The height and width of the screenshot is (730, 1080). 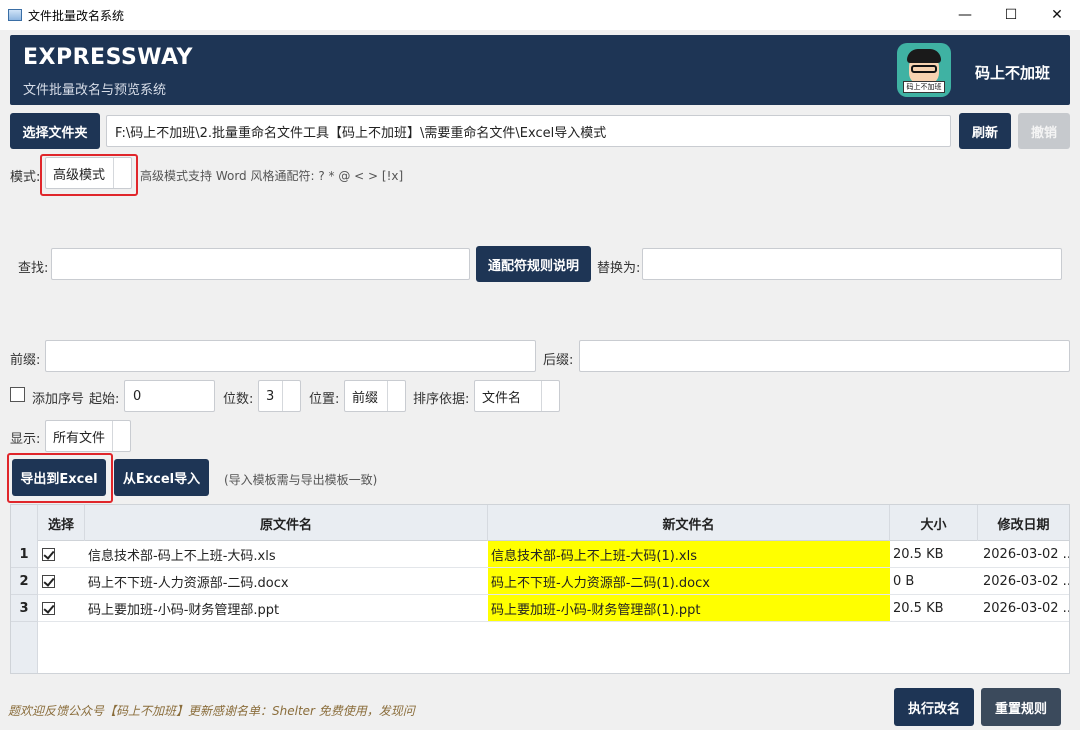 What do you see at coordinates (965, 15) in the screenshot?
I see `minimize-icon: —` at bounding box center [965, 15].